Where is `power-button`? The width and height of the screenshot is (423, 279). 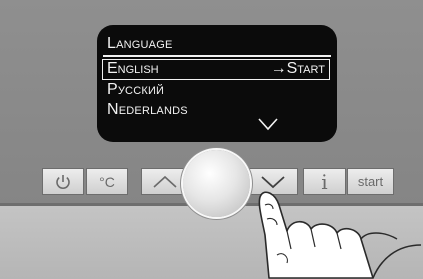
power-button is located at coordinates (63, 181).